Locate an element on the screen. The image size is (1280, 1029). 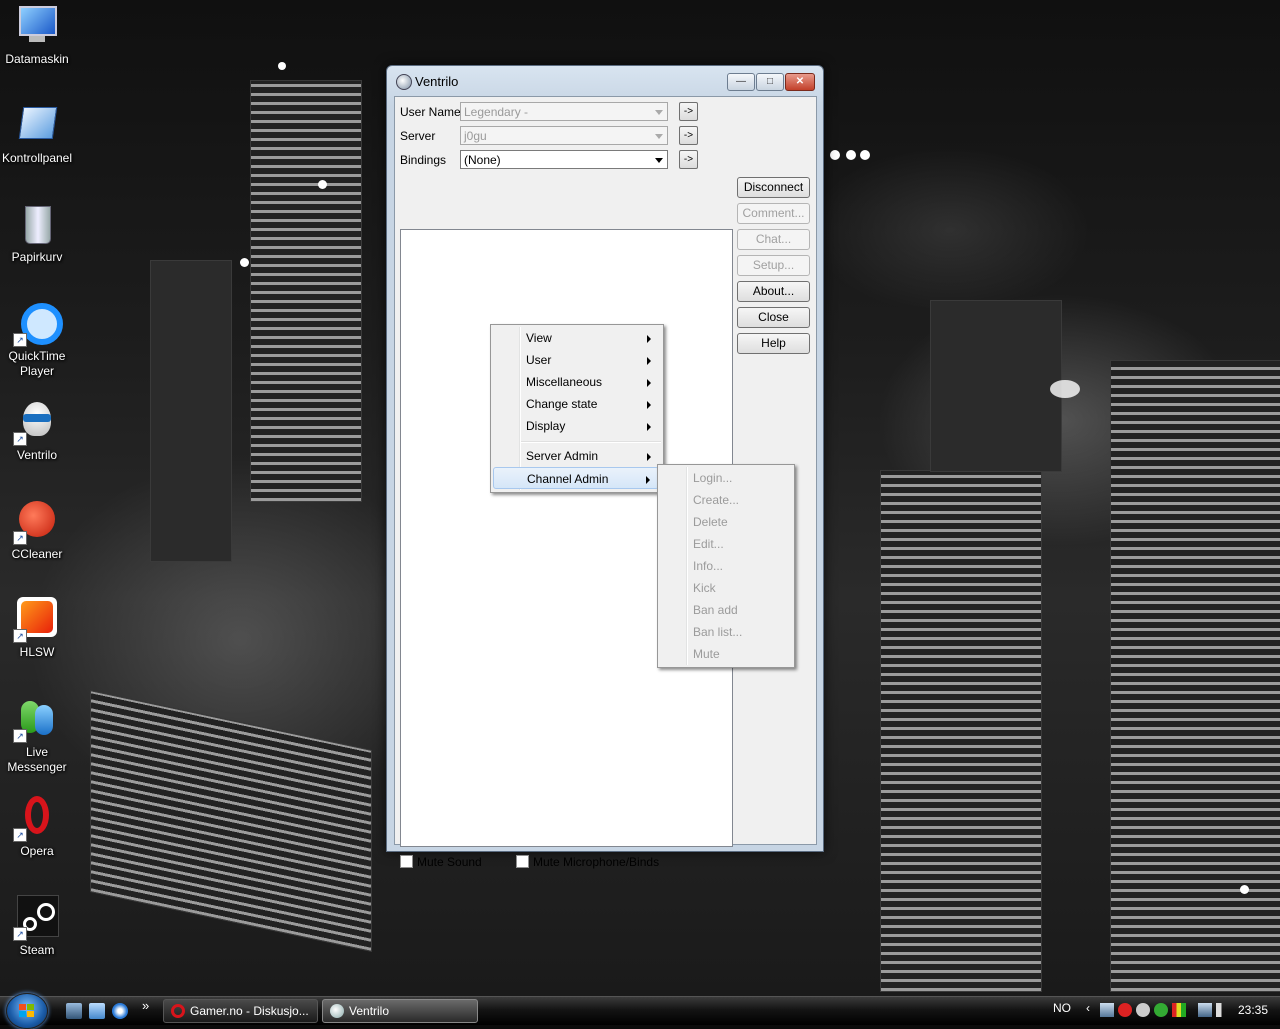
menu-item-user: User is located at coordinates (576, 360).